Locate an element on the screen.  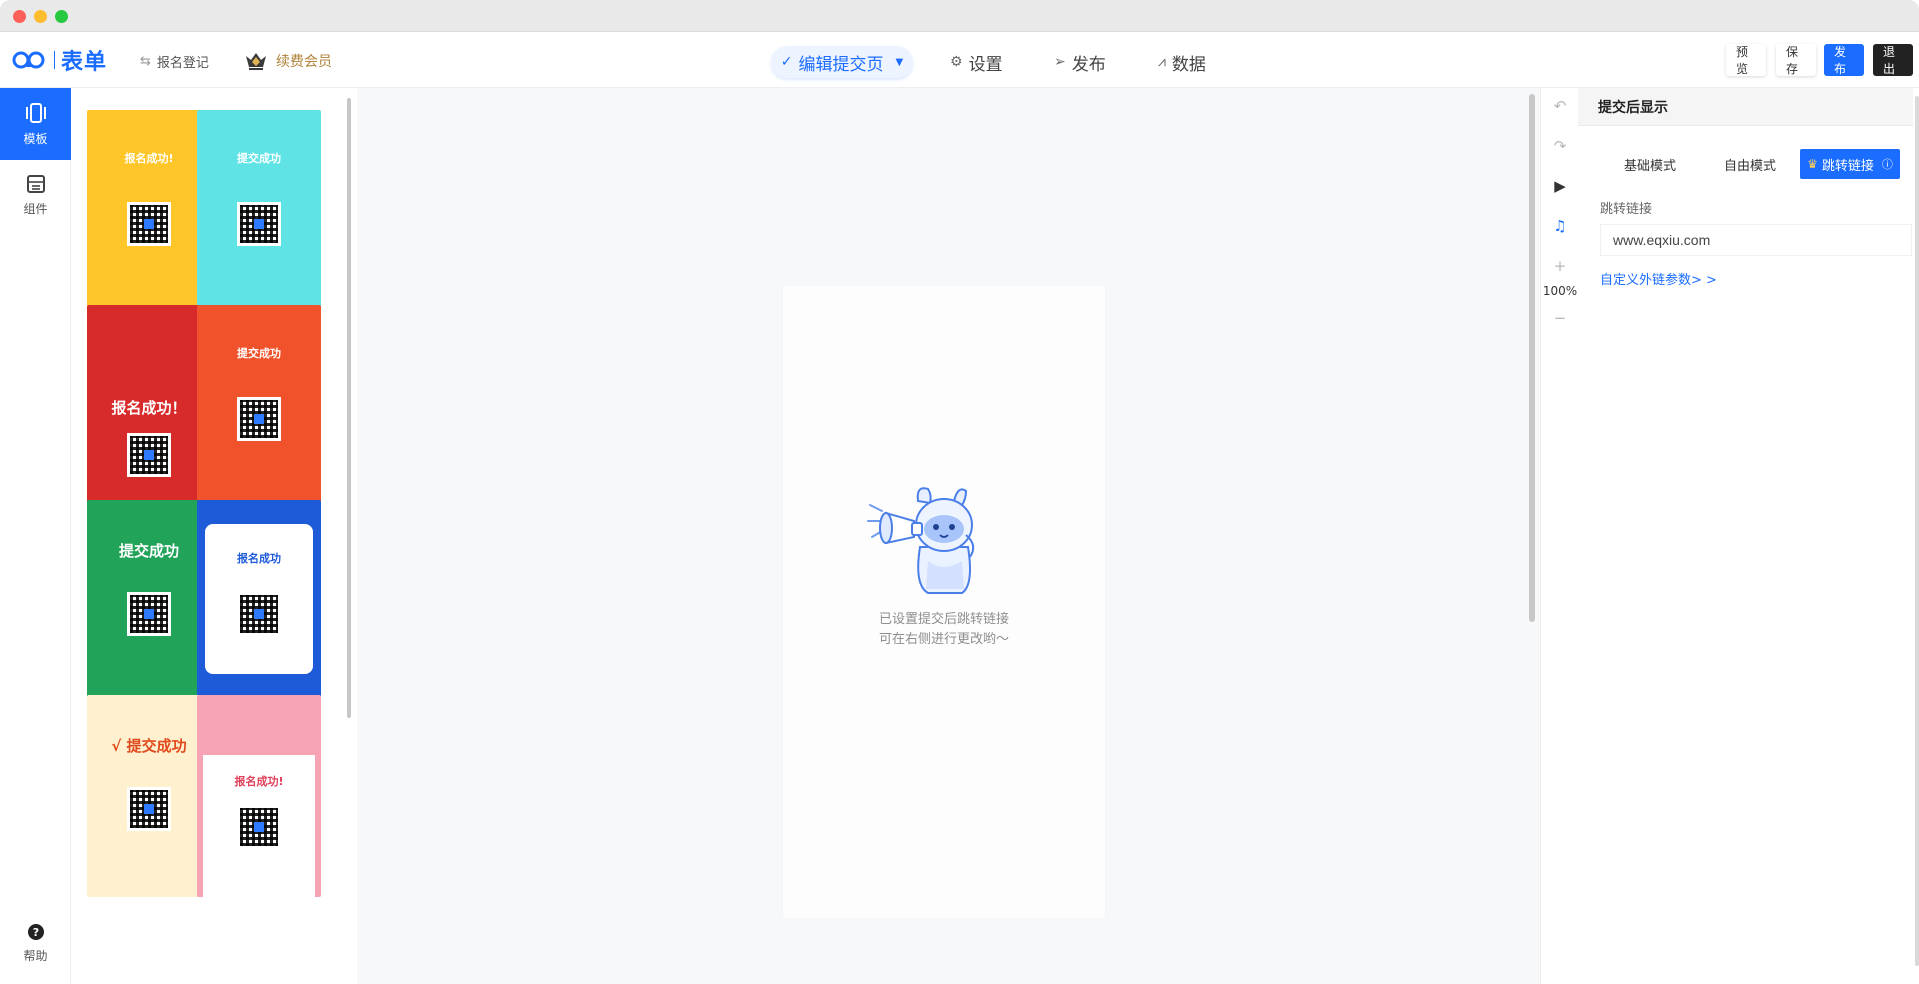
plus-icon: + is located at coordinates (1560, 266).